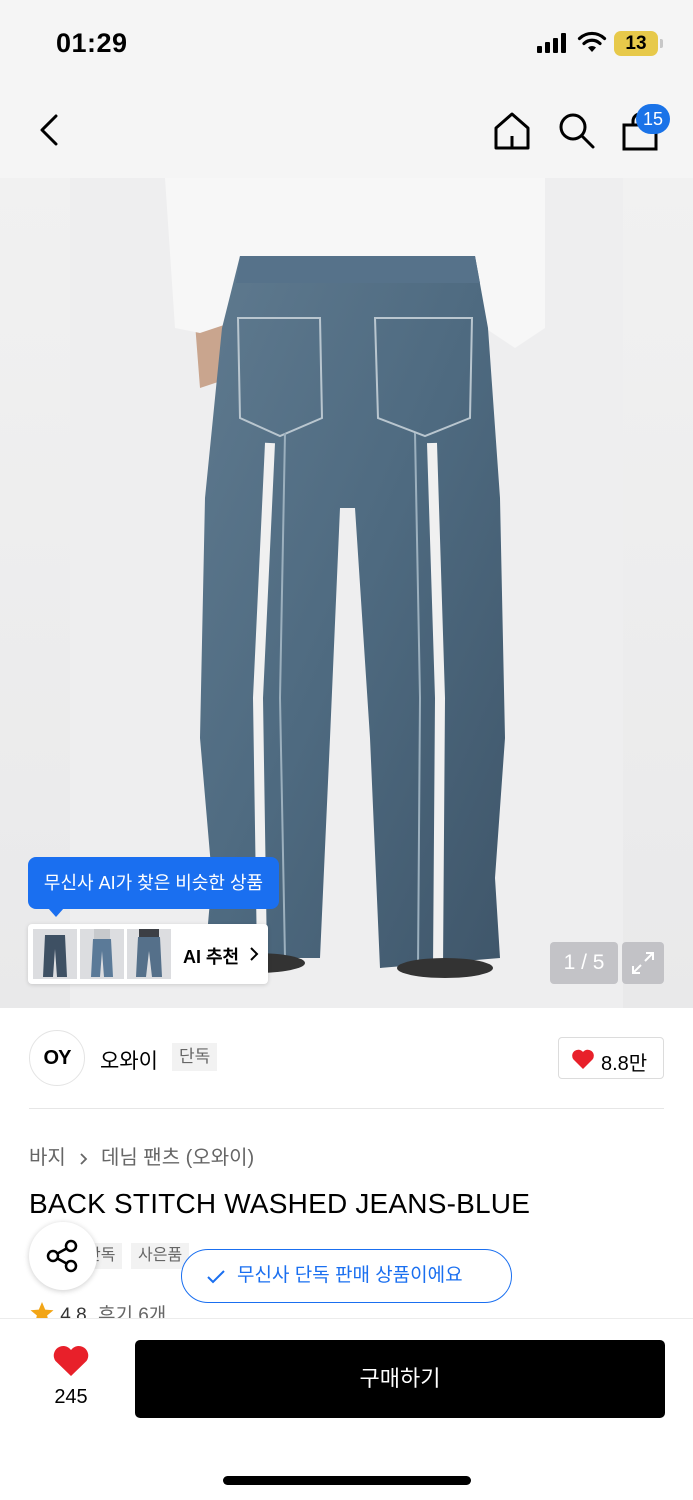  I want to click on expand-icon, so click(643, 963).